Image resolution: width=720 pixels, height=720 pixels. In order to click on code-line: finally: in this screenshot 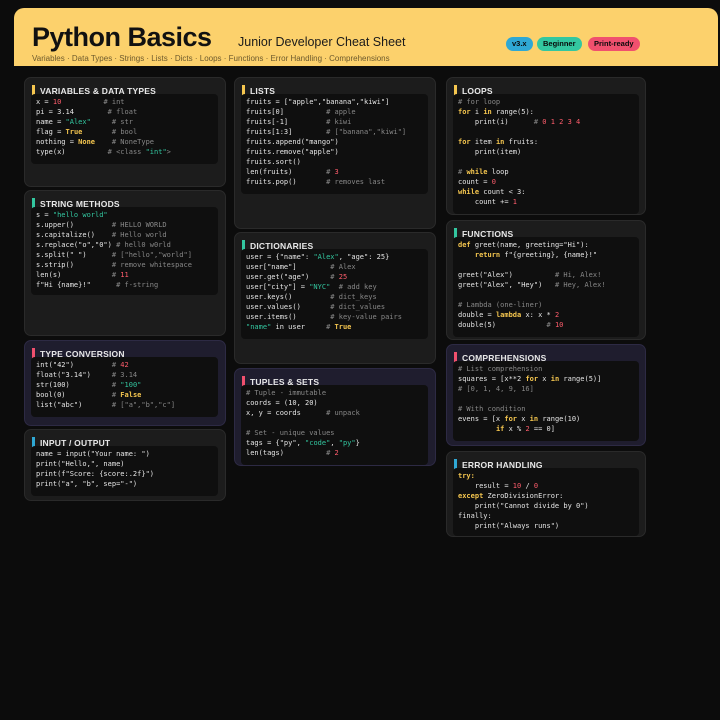, I will do `click(546, 516)`.